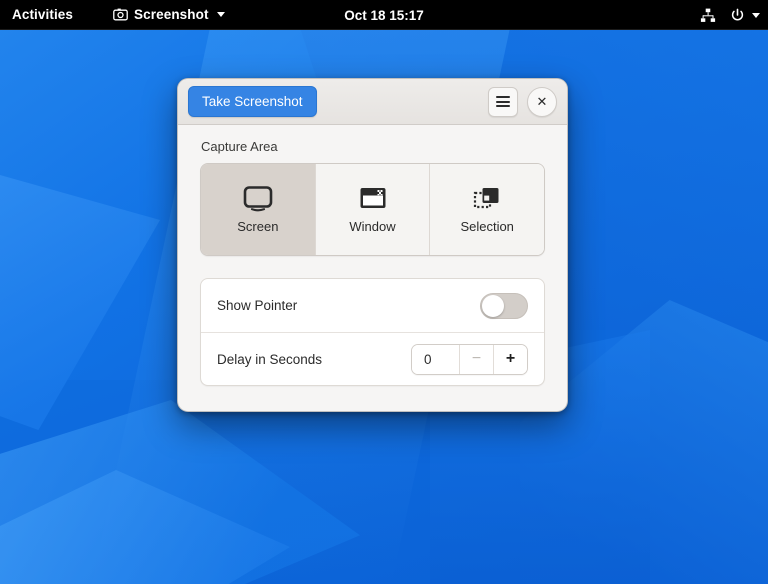  What do you see at coordinates (522, 101) in the screenshot?
I see `header-actions: ✕` at bounding box center [522, 101].